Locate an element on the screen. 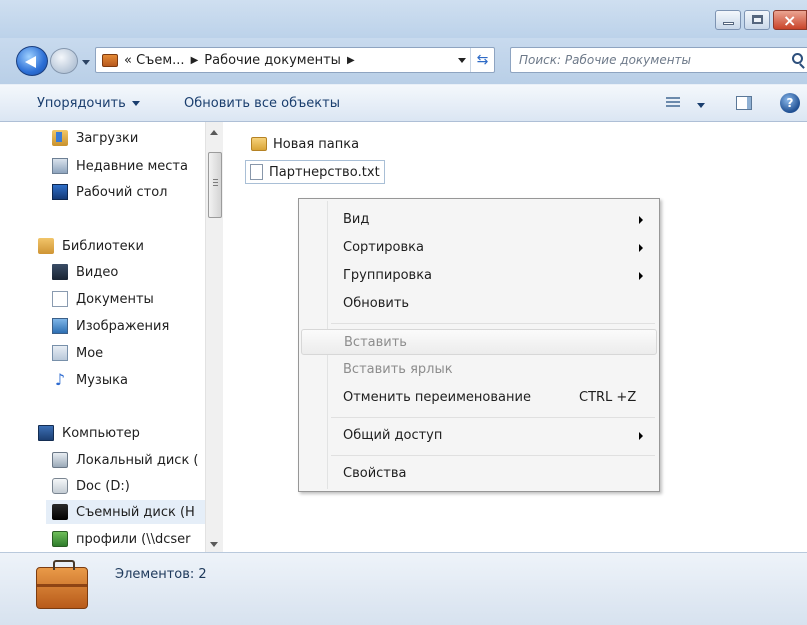  sidebar-item-local-disk: Локальный диск ( is located at coordinates (125, 460).